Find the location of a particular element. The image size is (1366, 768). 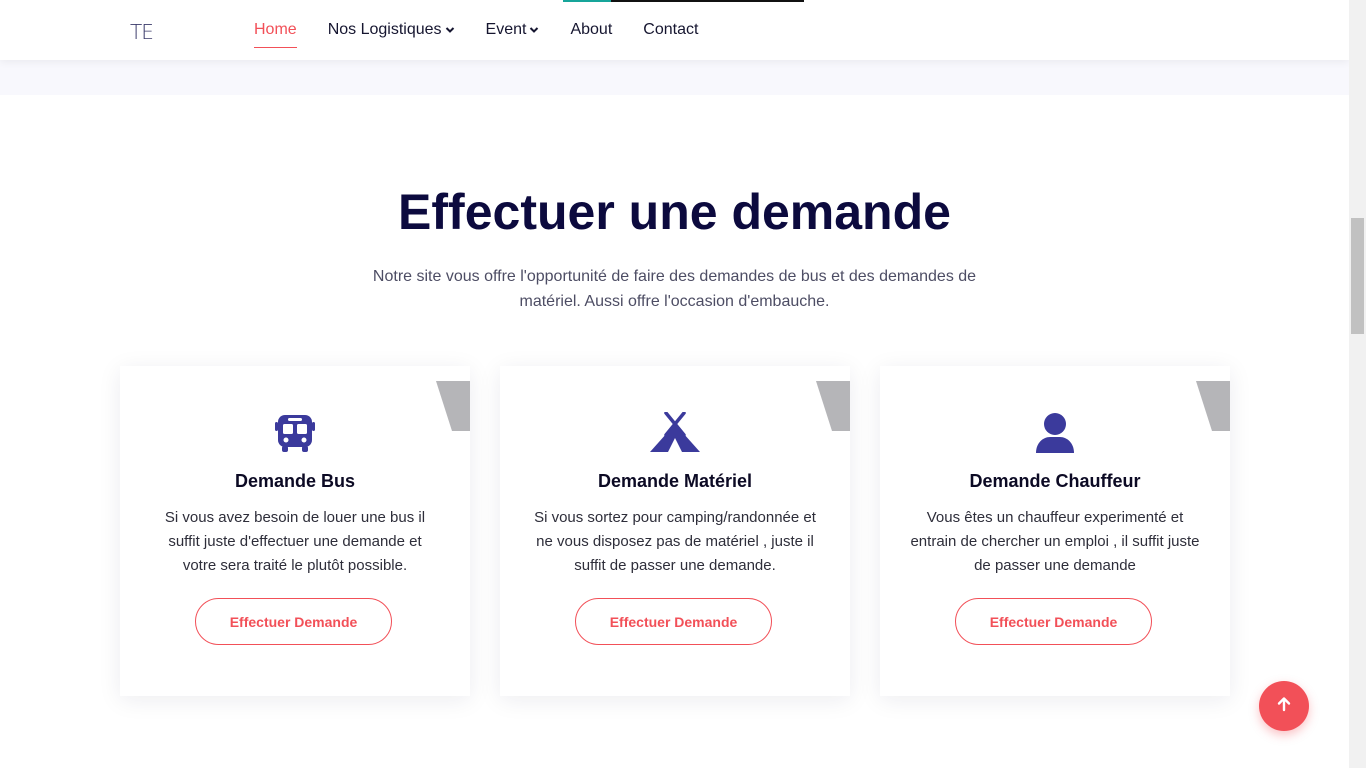

user-icon is located at coordinates (1055, 433).